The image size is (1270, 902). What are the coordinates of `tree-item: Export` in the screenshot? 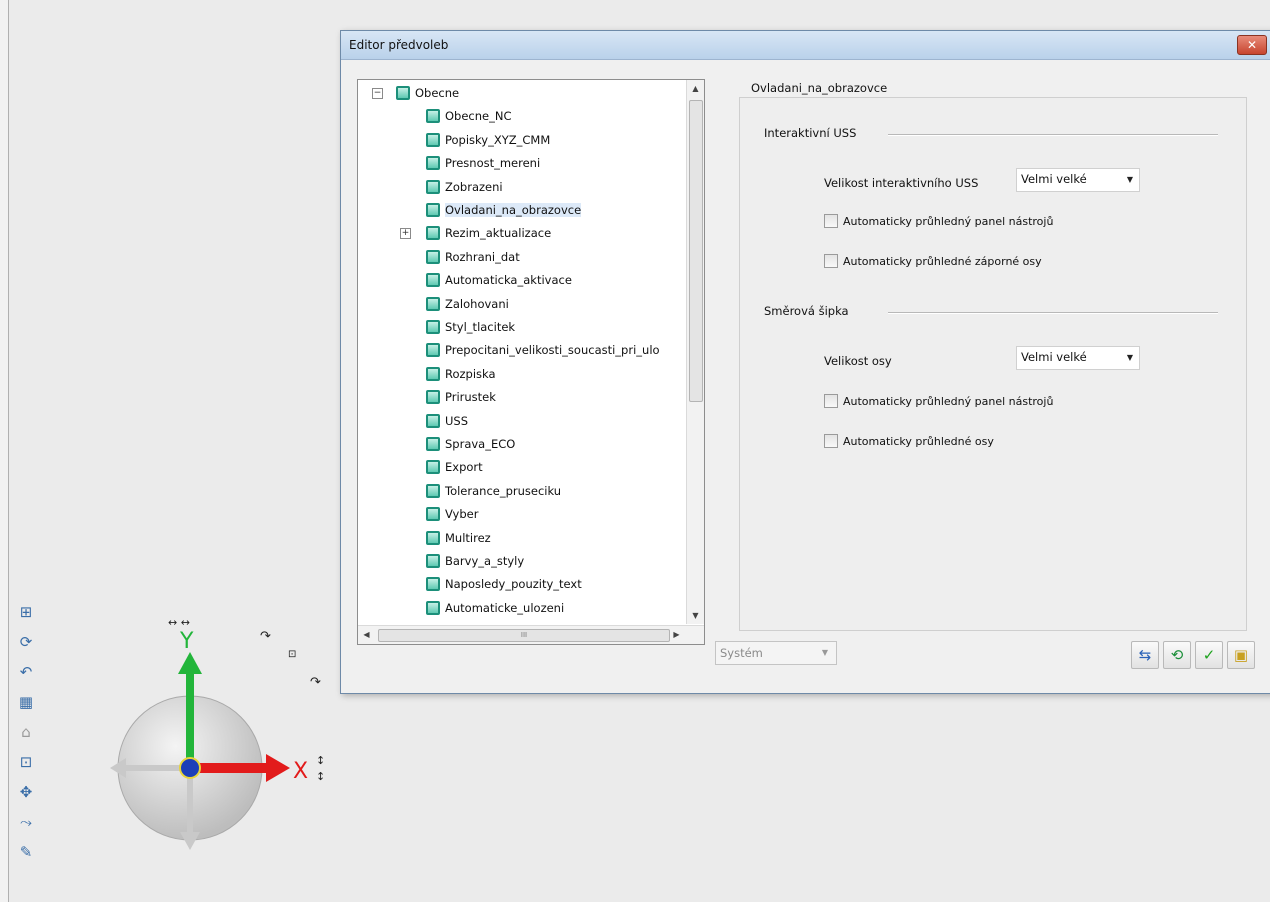 It's located at (454, 467).